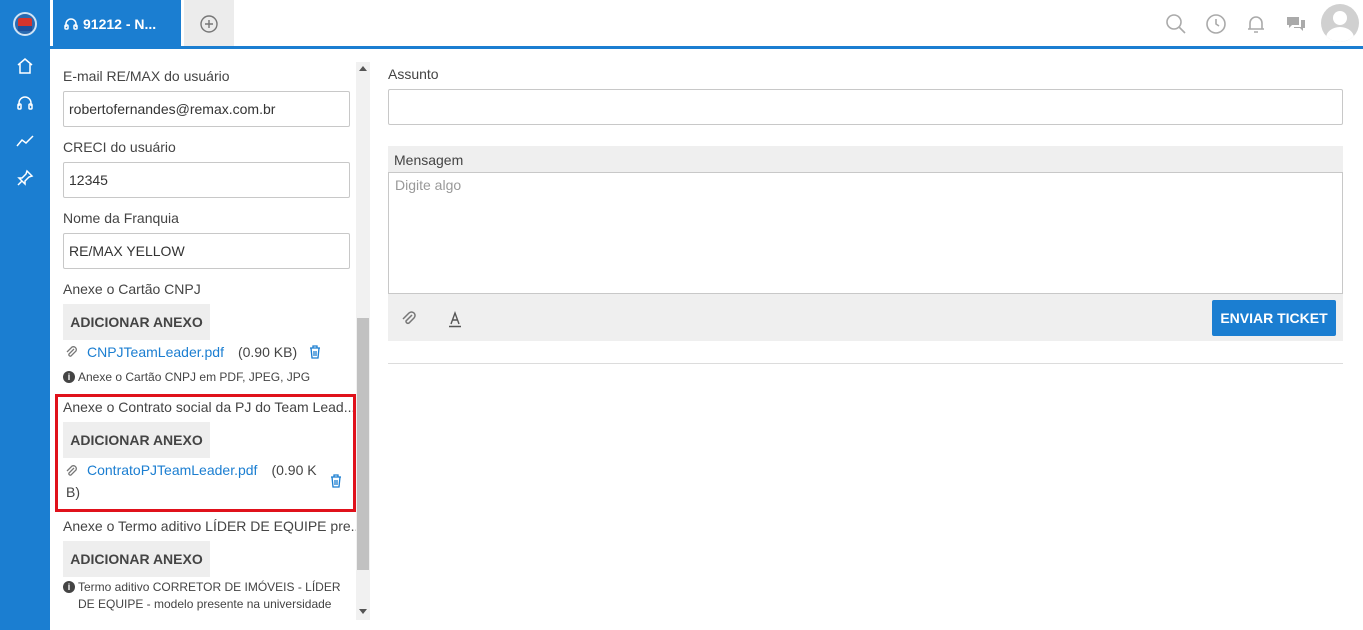  What do you see at coordinates (25, 178) in the screenshot?
I see `pin-icon` at bounding box center [25, 178].